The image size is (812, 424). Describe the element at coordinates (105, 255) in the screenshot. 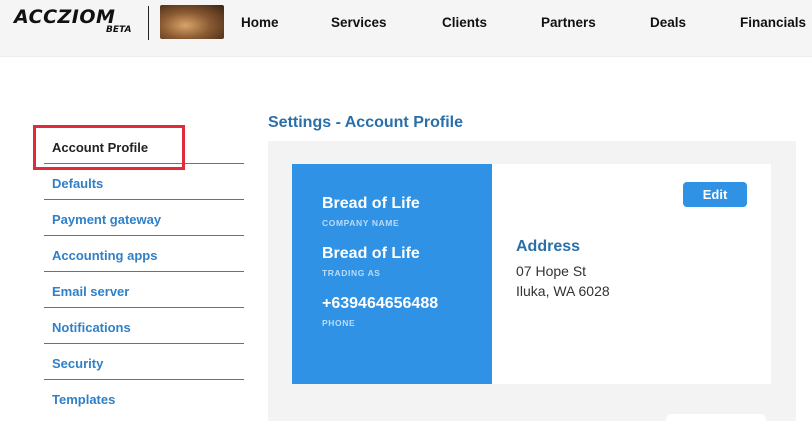

I see `sidebar-item-label: Accounting apps` at that location.